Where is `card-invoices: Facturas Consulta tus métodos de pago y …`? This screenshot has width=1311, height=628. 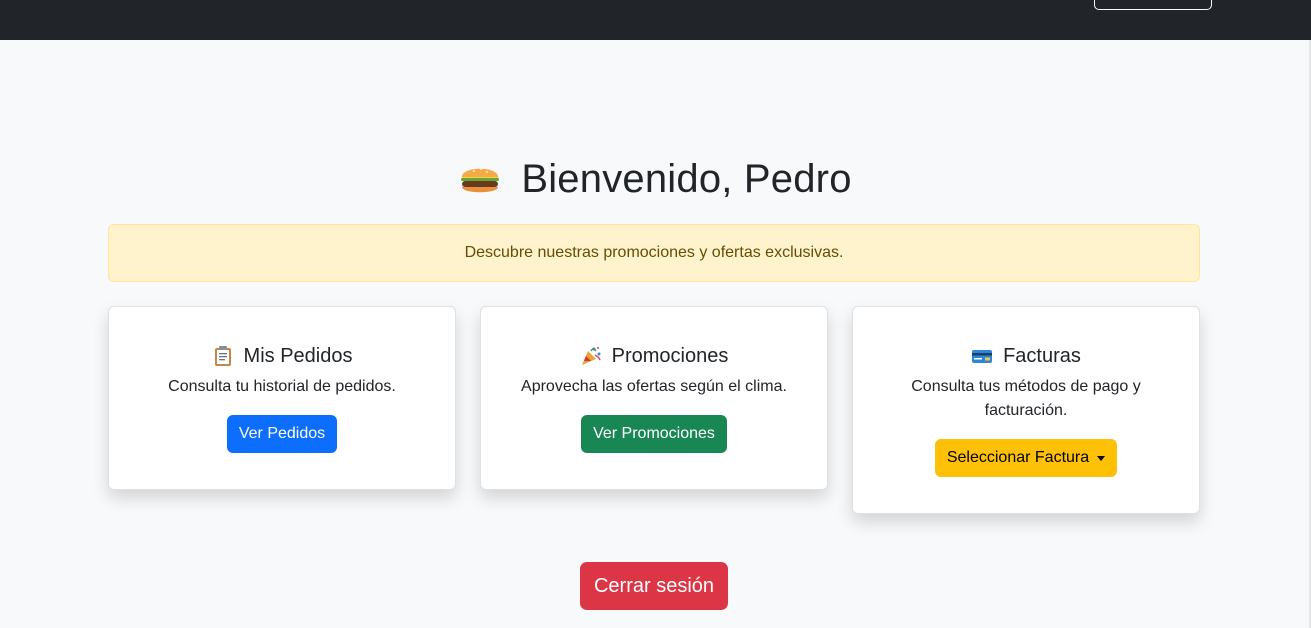 card-invoices: Facturas Consulta tus métodos de pago y … is located at coordinates (1026, 410).